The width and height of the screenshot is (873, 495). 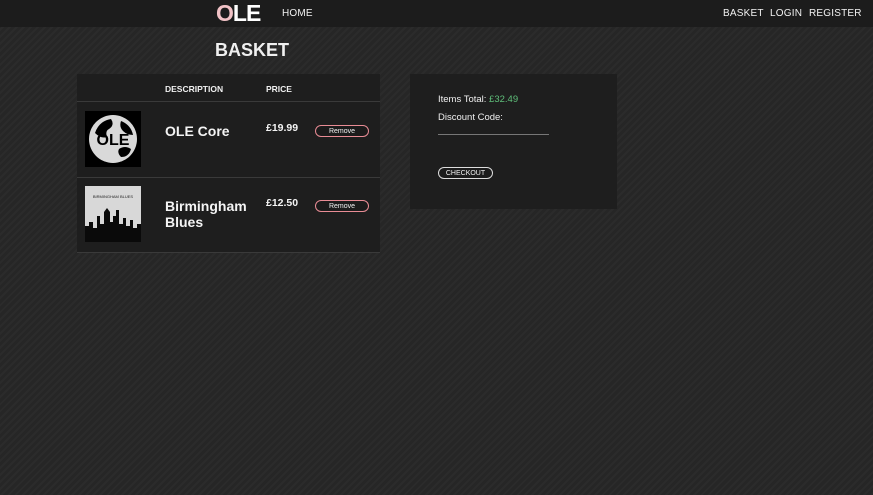 What do you see at coordinates (470, 117) in the screenshot?
I see `discount-code-label: Discount Code:` at bounding box center [470, 117].